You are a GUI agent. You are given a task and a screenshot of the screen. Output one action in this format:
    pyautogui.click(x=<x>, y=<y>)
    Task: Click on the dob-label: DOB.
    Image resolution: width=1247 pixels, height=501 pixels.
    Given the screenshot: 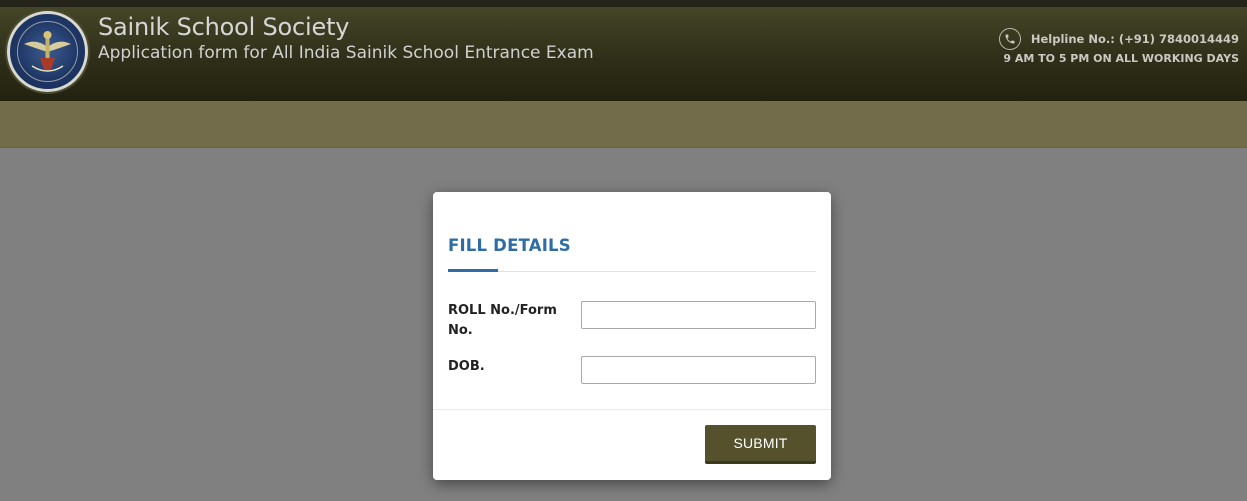 What is the action you would take?
    pyautogui.click(x=466, y=366)
    